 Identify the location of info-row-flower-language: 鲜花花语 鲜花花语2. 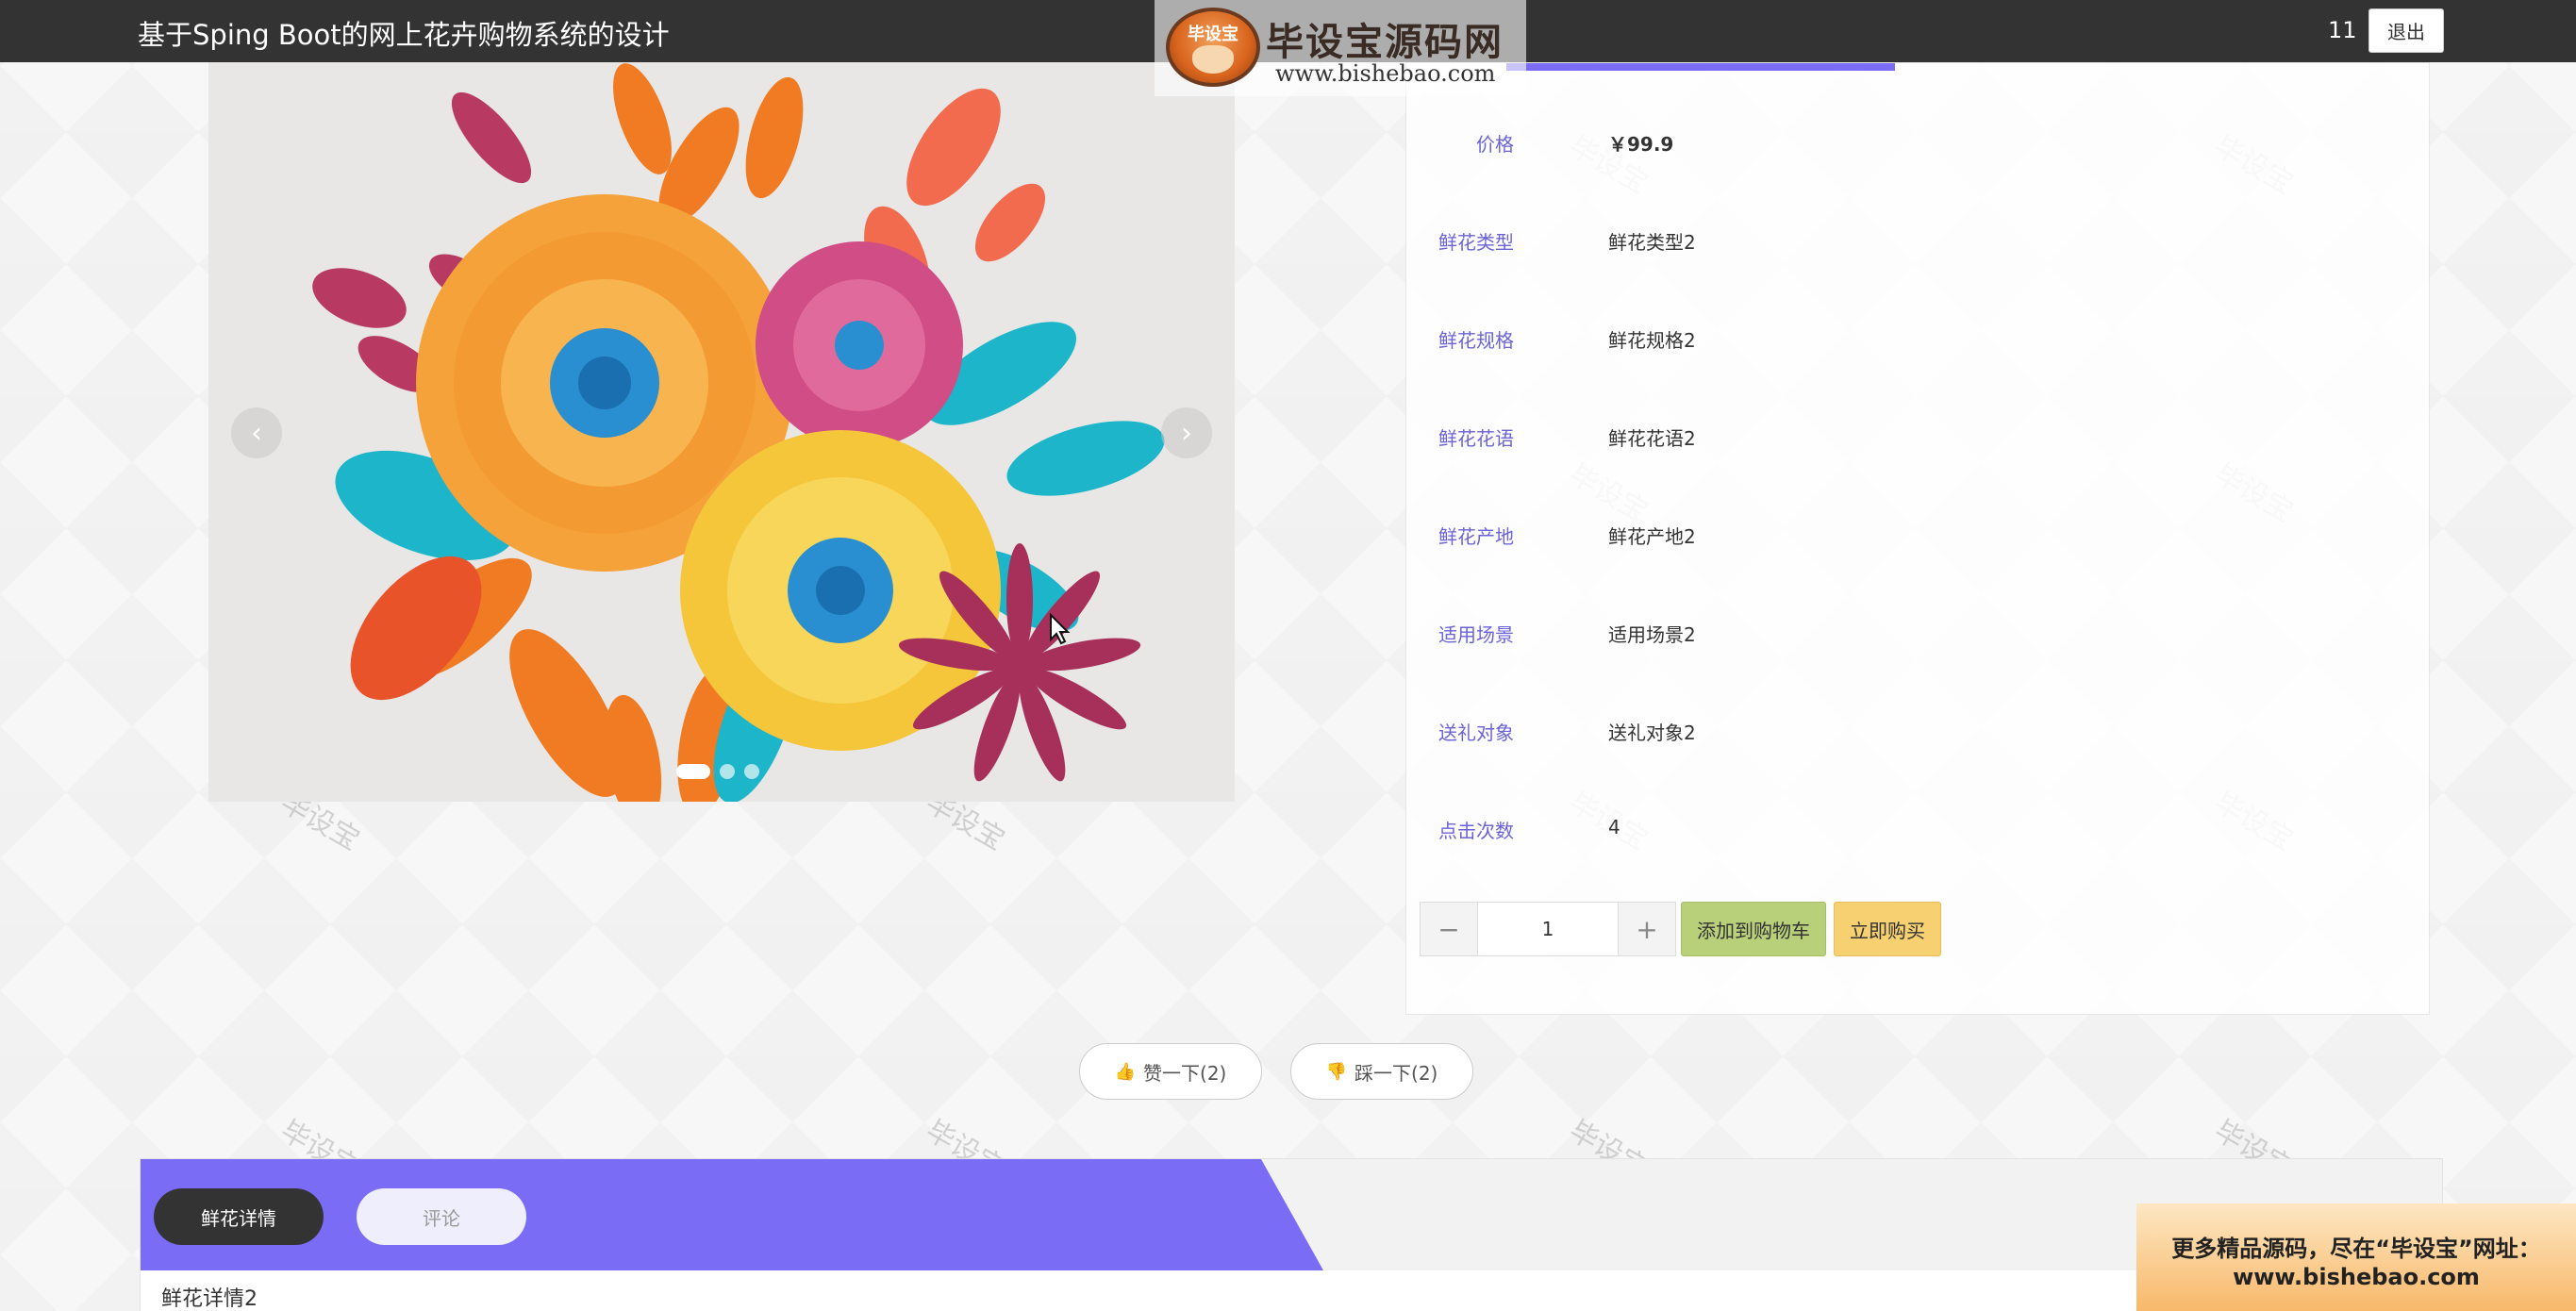
(1878, 435).